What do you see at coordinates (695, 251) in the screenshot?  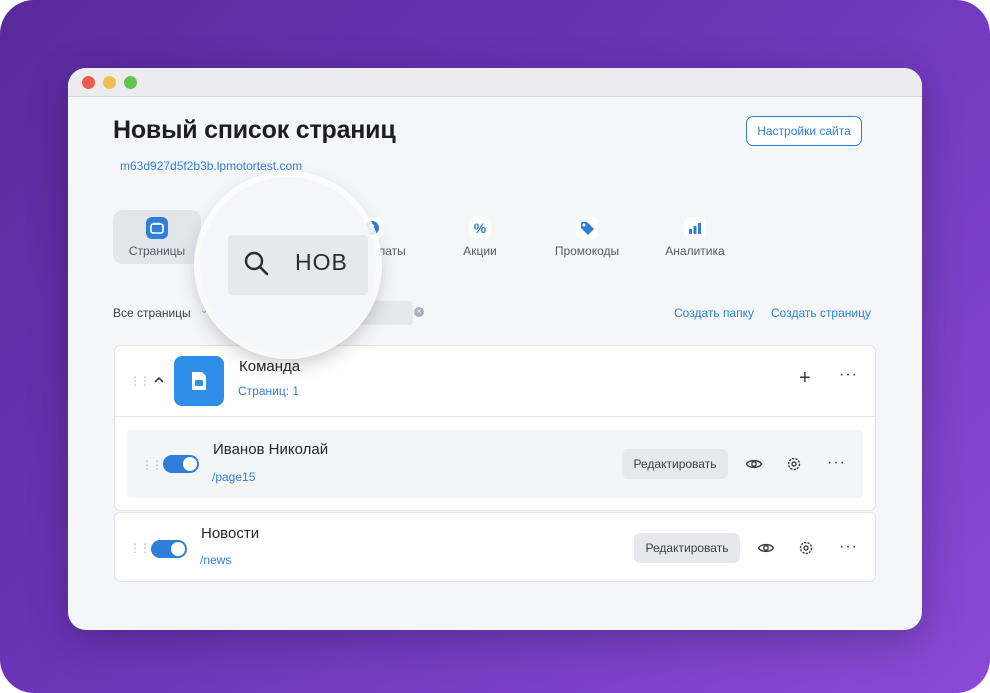 I see `tab-label: Аналитика` at bounding box center [695, 251].